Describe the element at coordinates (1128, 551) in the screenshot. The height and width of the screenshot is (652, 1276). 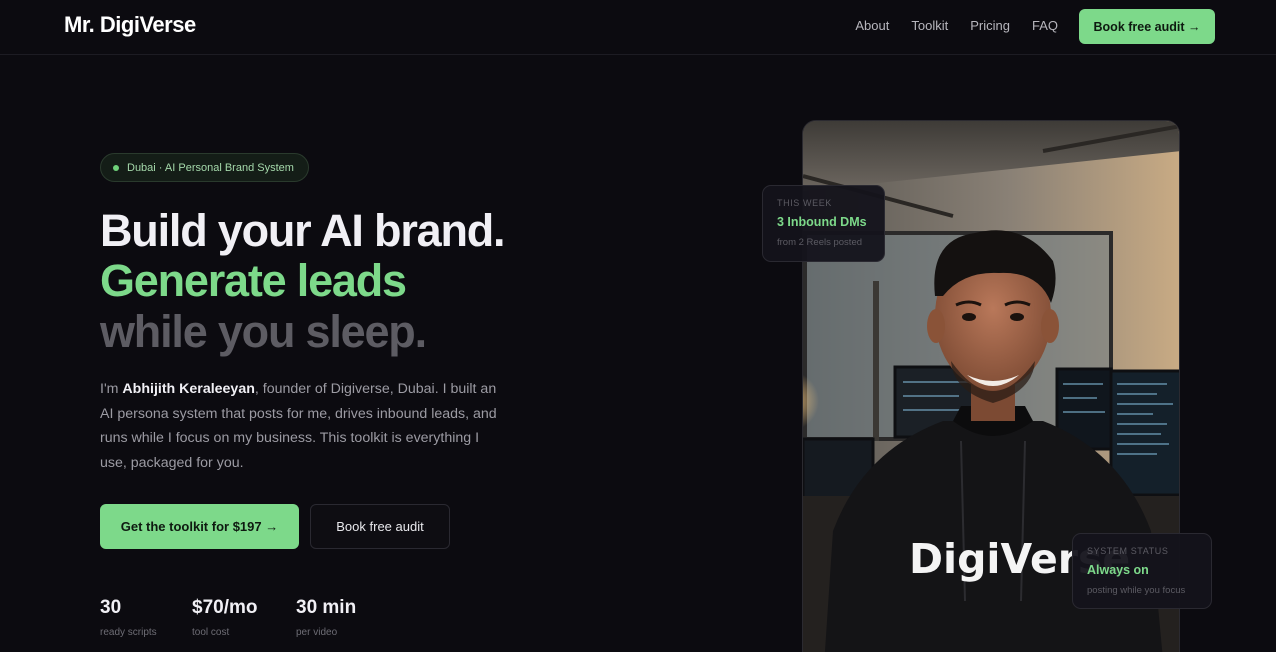
I see `card-kicker: SYSTEM STATUS` at that location.